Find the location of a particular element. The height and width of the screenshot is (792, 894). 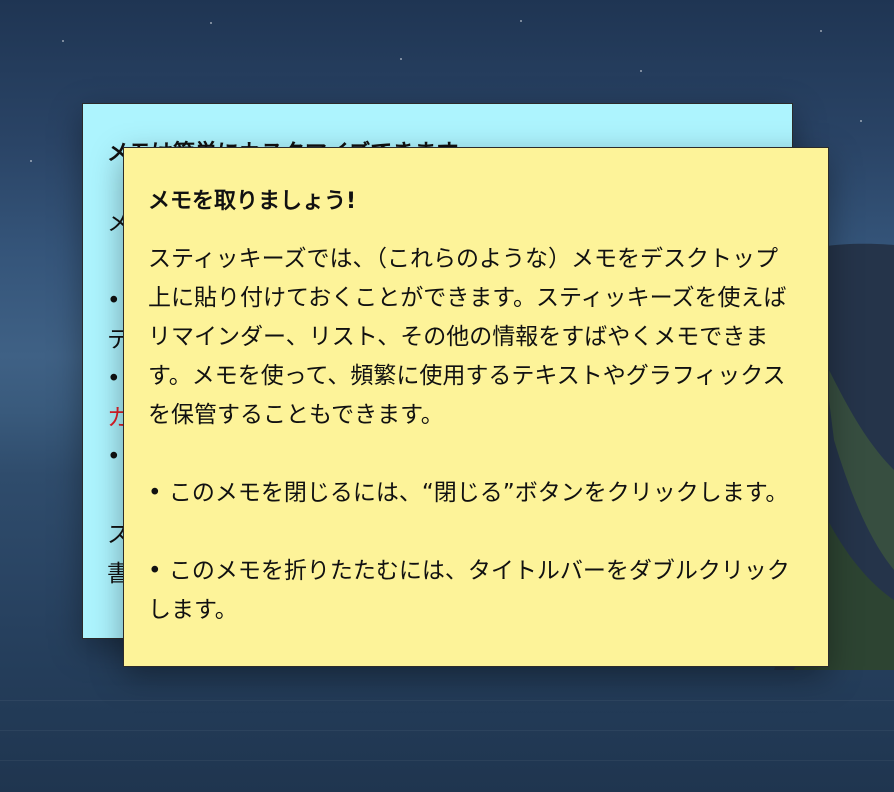

note-bullet-collapse: • このメモを折りたたむには、タイトルバーをダブルクリックします。 is located at coordinates (469, 590).